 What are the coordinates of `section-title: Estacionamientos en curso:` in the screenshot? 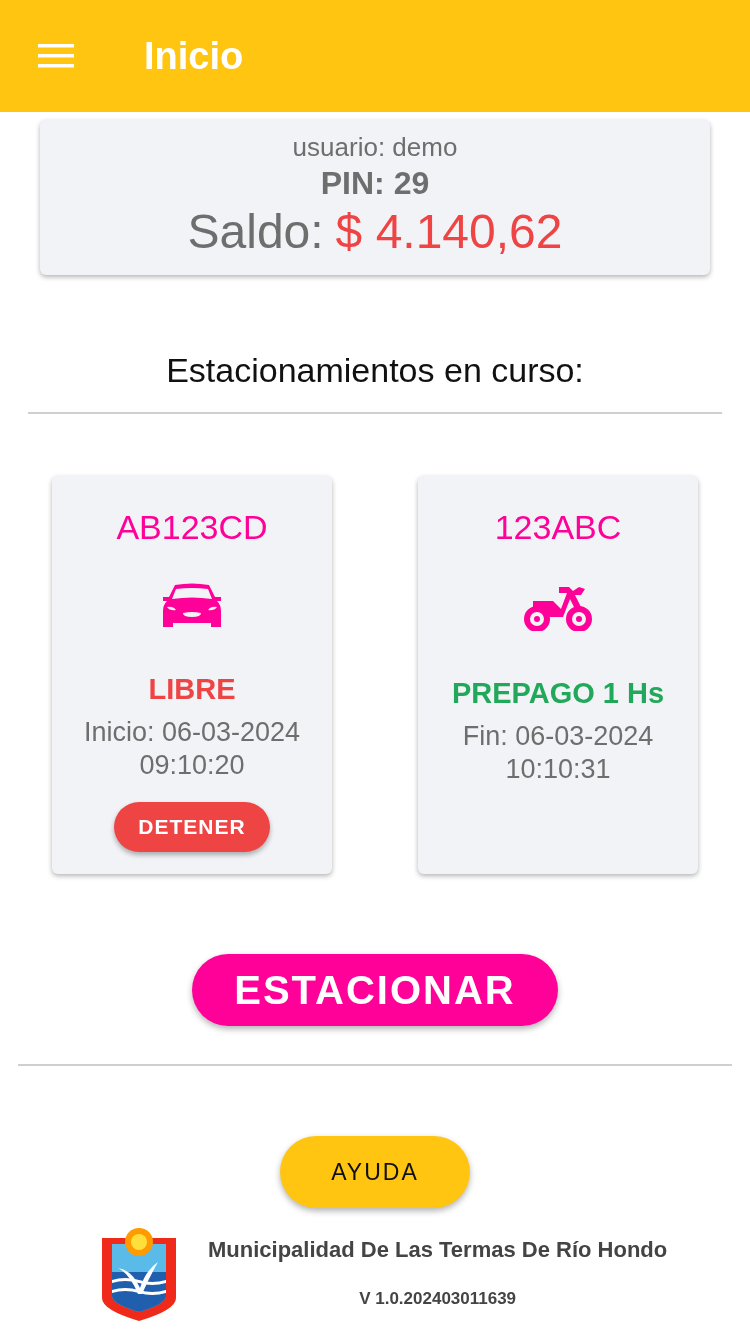 It's located at (375, 370).